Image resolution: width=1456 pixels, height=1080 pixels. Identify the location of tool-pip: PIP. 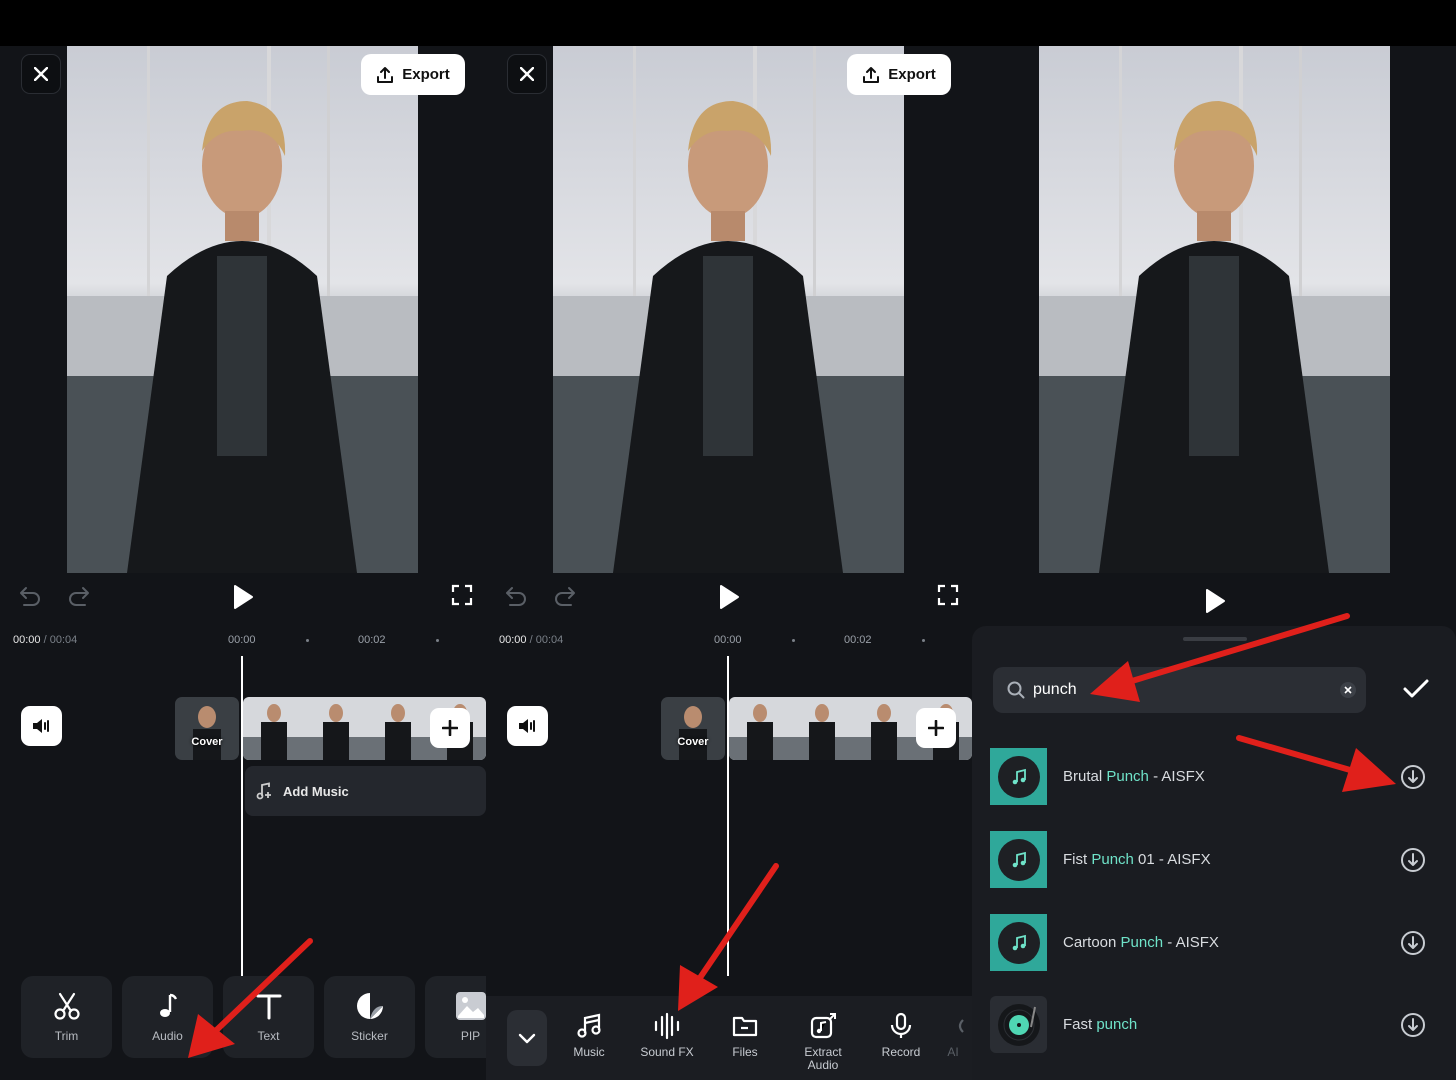
(455, 1017).